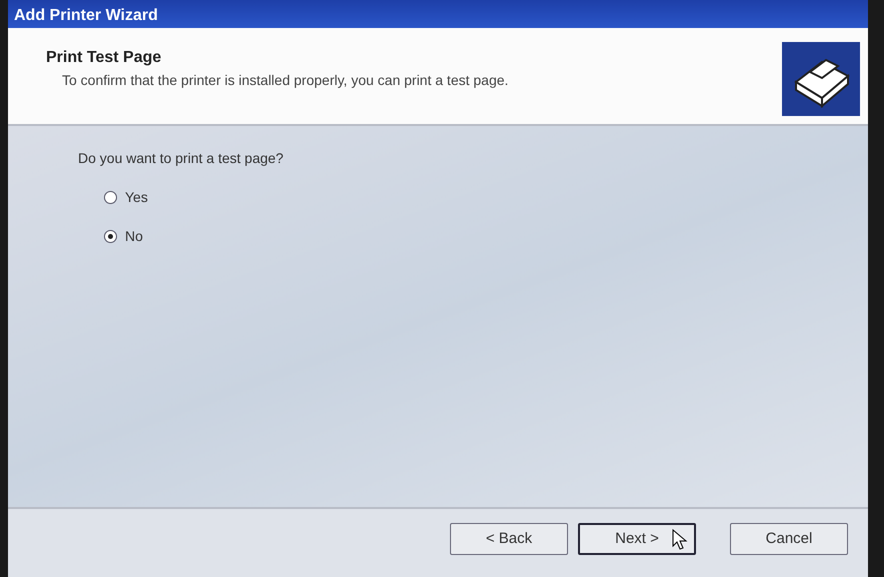  What do you see at coordinates (789, 539) in the screenshot?
I see `cancel-button: Cancel` at bounding box center [789, 539].